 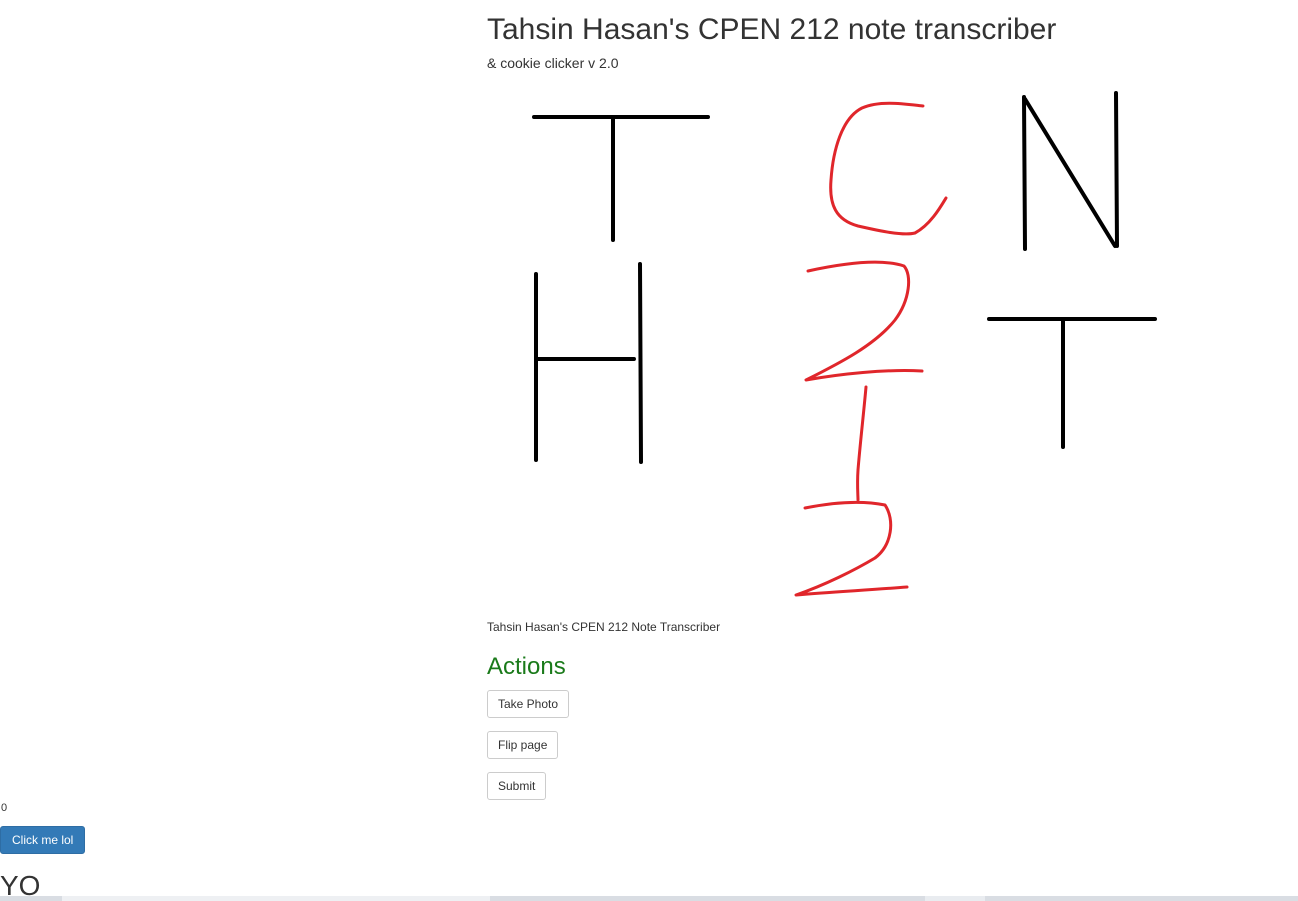 What do you see at coordinates (649, 898) in the screenshot?
I see `bottom-edge-strip` at bounding box center [649, 898].